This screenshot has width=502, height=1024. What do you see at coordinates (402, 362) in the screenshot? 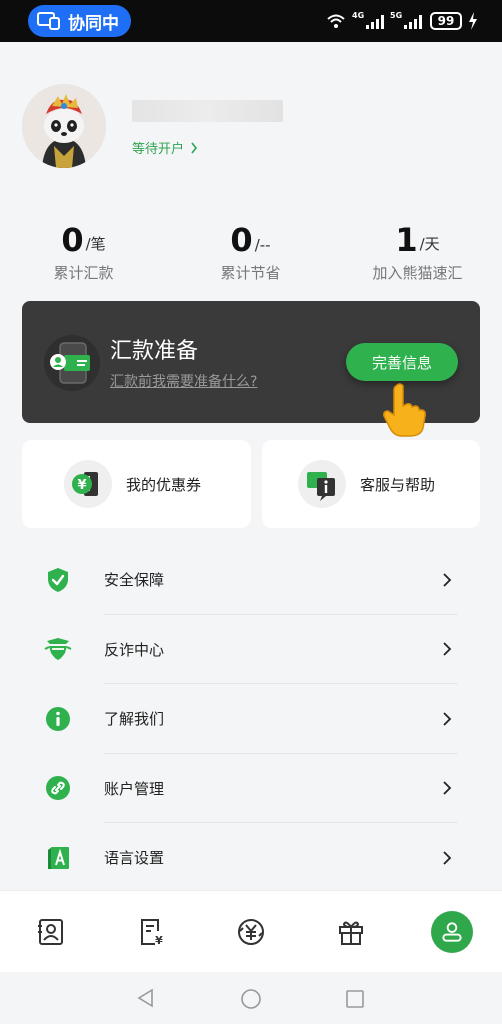
I see `complete-info-button: 完善信息` at bounding box center [402, 362].